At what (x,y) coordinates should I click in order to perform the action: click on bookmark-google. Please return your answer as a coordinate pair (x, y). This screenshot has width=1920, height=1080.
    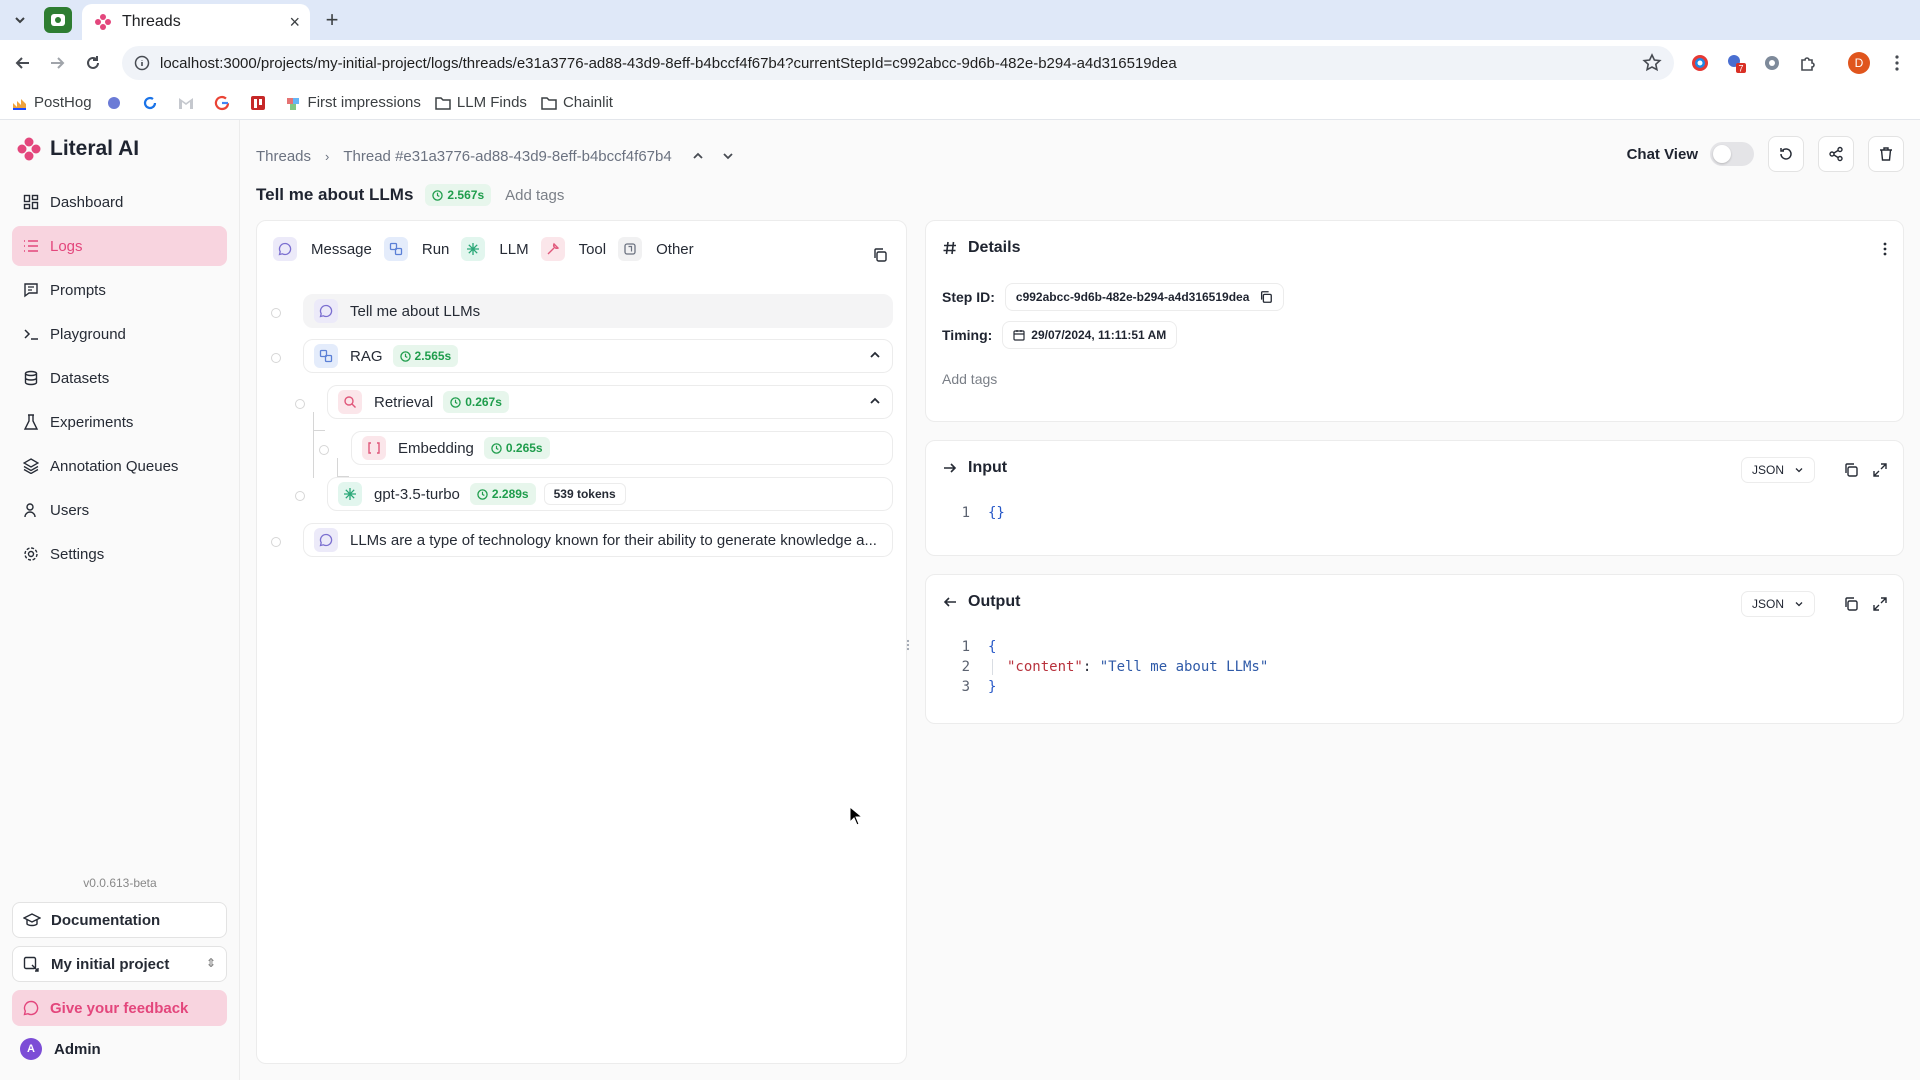
    Looking at the image, I should click on (225, 103).